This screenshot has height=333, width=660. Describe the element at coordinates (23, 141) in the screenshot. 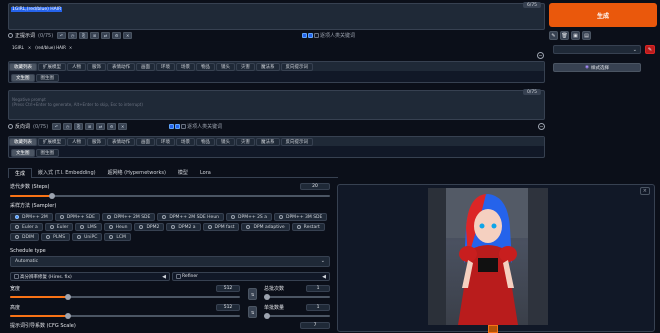

I see `neg-tab: 收藏列表` at that location.